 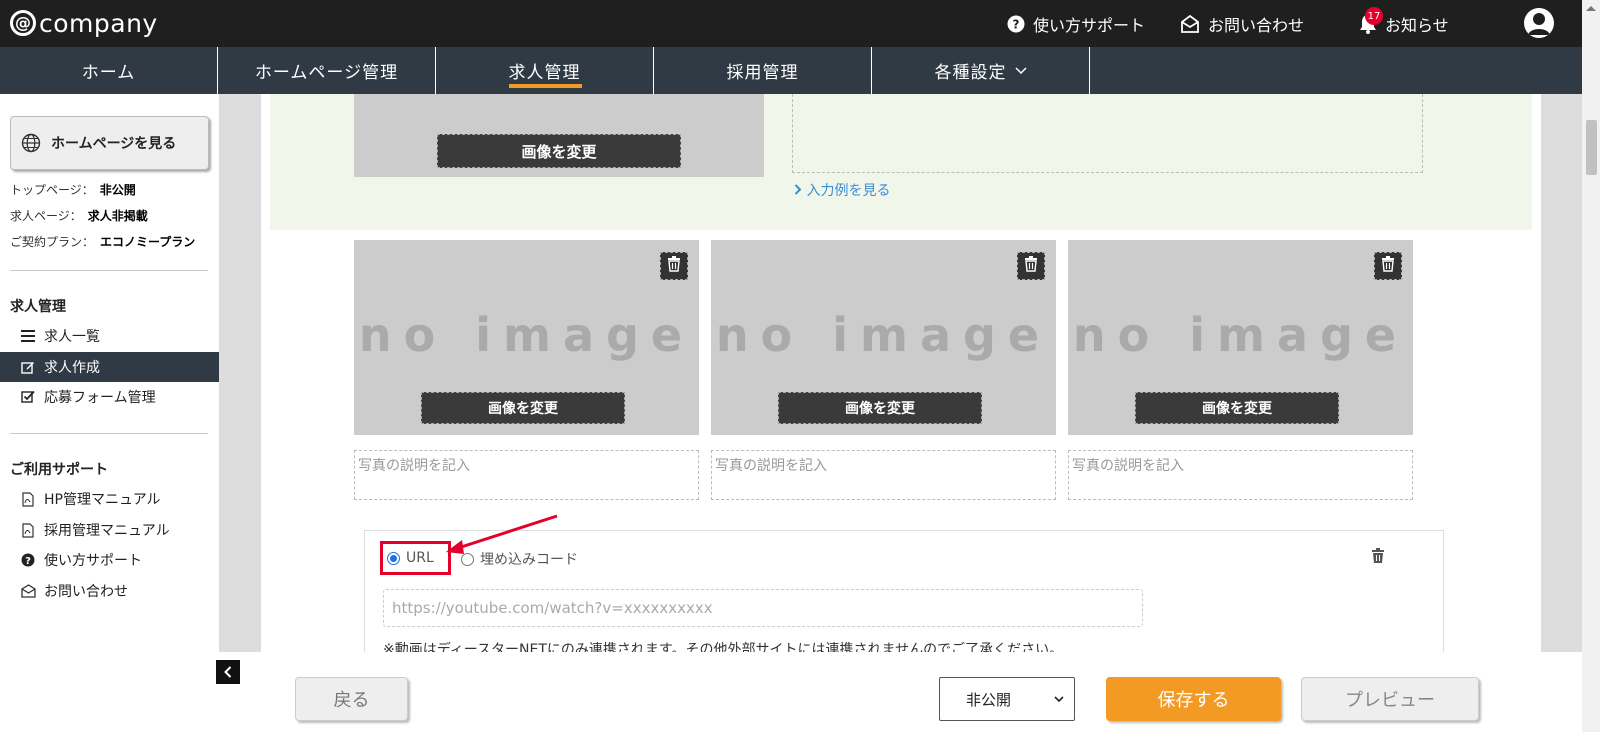 I want to click on sidebar-item-job-list-label: 求人一覧, so click(x=72, y=337).